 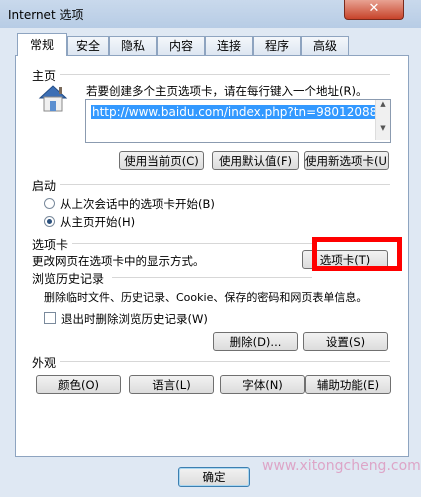 I want to click on use-new-tab-button: 使用新选项卡(U), so click(x=346, y=160).